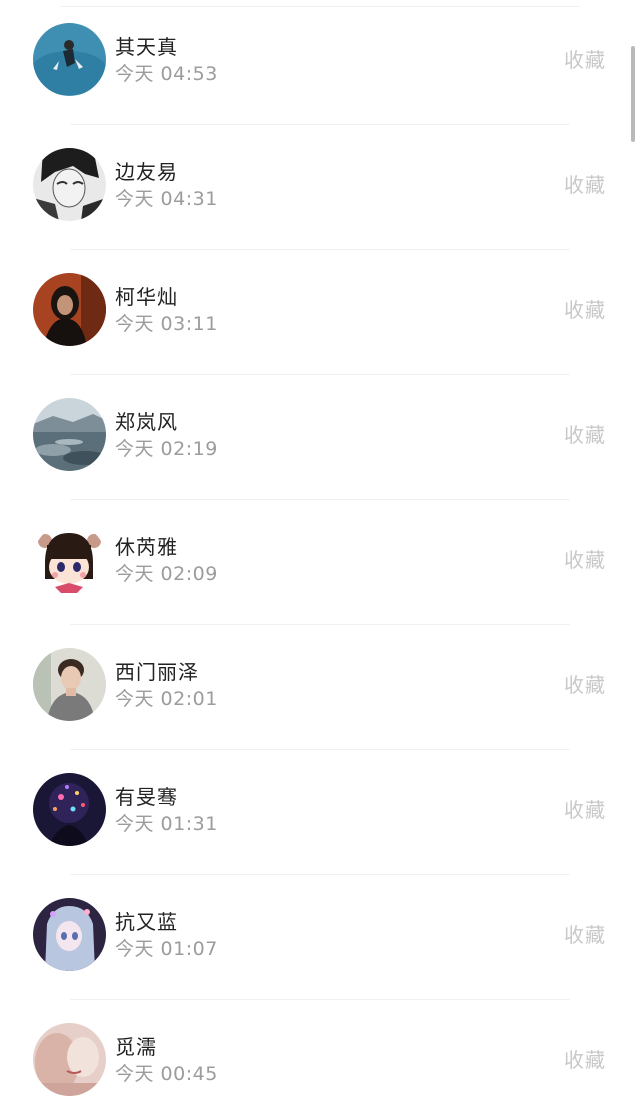 This screenshot has width=640, height=1098. Describe the element at coordinates (166, 574) in the screenshot. I see `contact-time: 今天 02:09` at that location.